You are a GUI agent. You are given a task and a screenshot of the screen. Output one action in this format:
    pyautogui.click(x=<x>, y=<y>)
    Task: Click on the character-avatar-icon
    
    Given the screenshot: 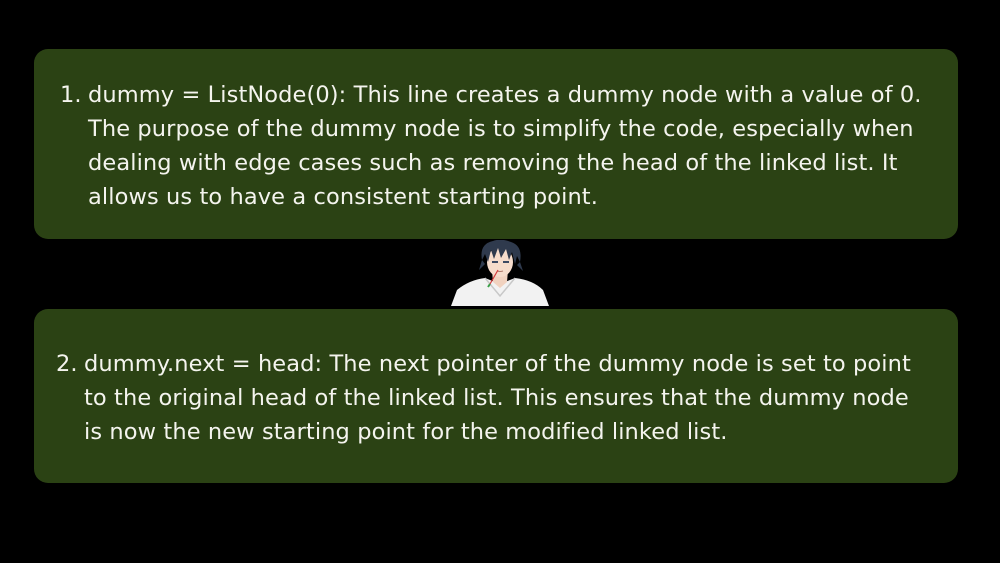 What is the action you would take?
    pyautogui.click(x=500, y=273)
    